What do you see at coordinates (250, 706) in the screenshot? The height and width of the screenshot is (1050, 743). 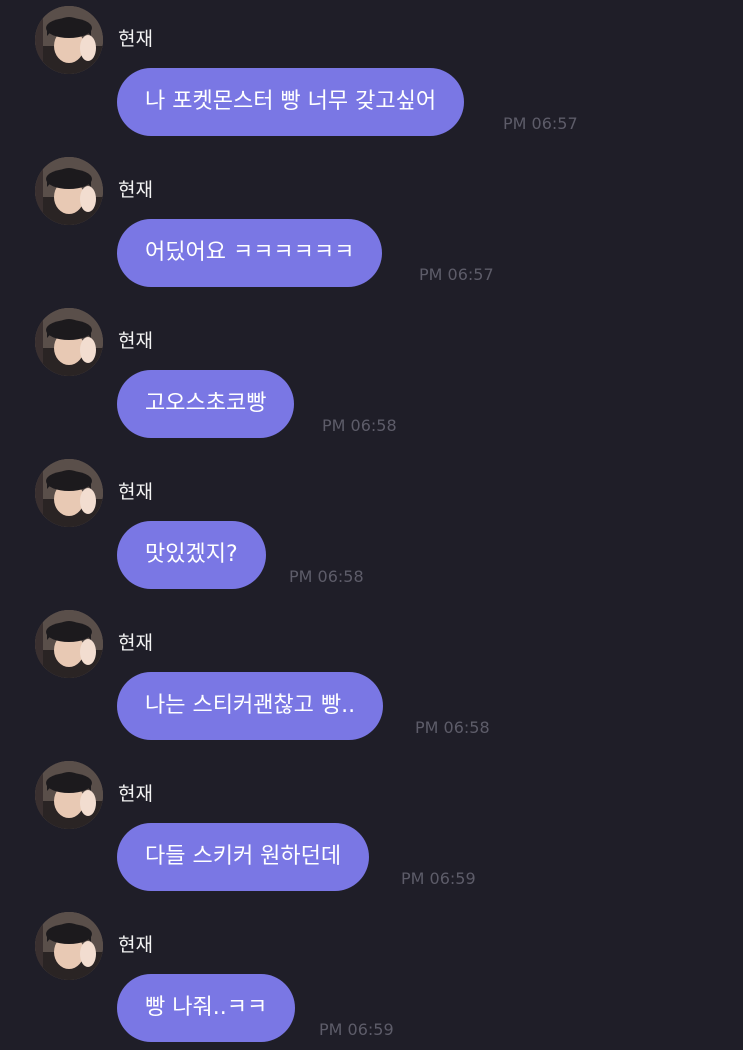 I see `message-bubble: 나는 스티커괜찮고 빵..` at bounding box center [250, 706].